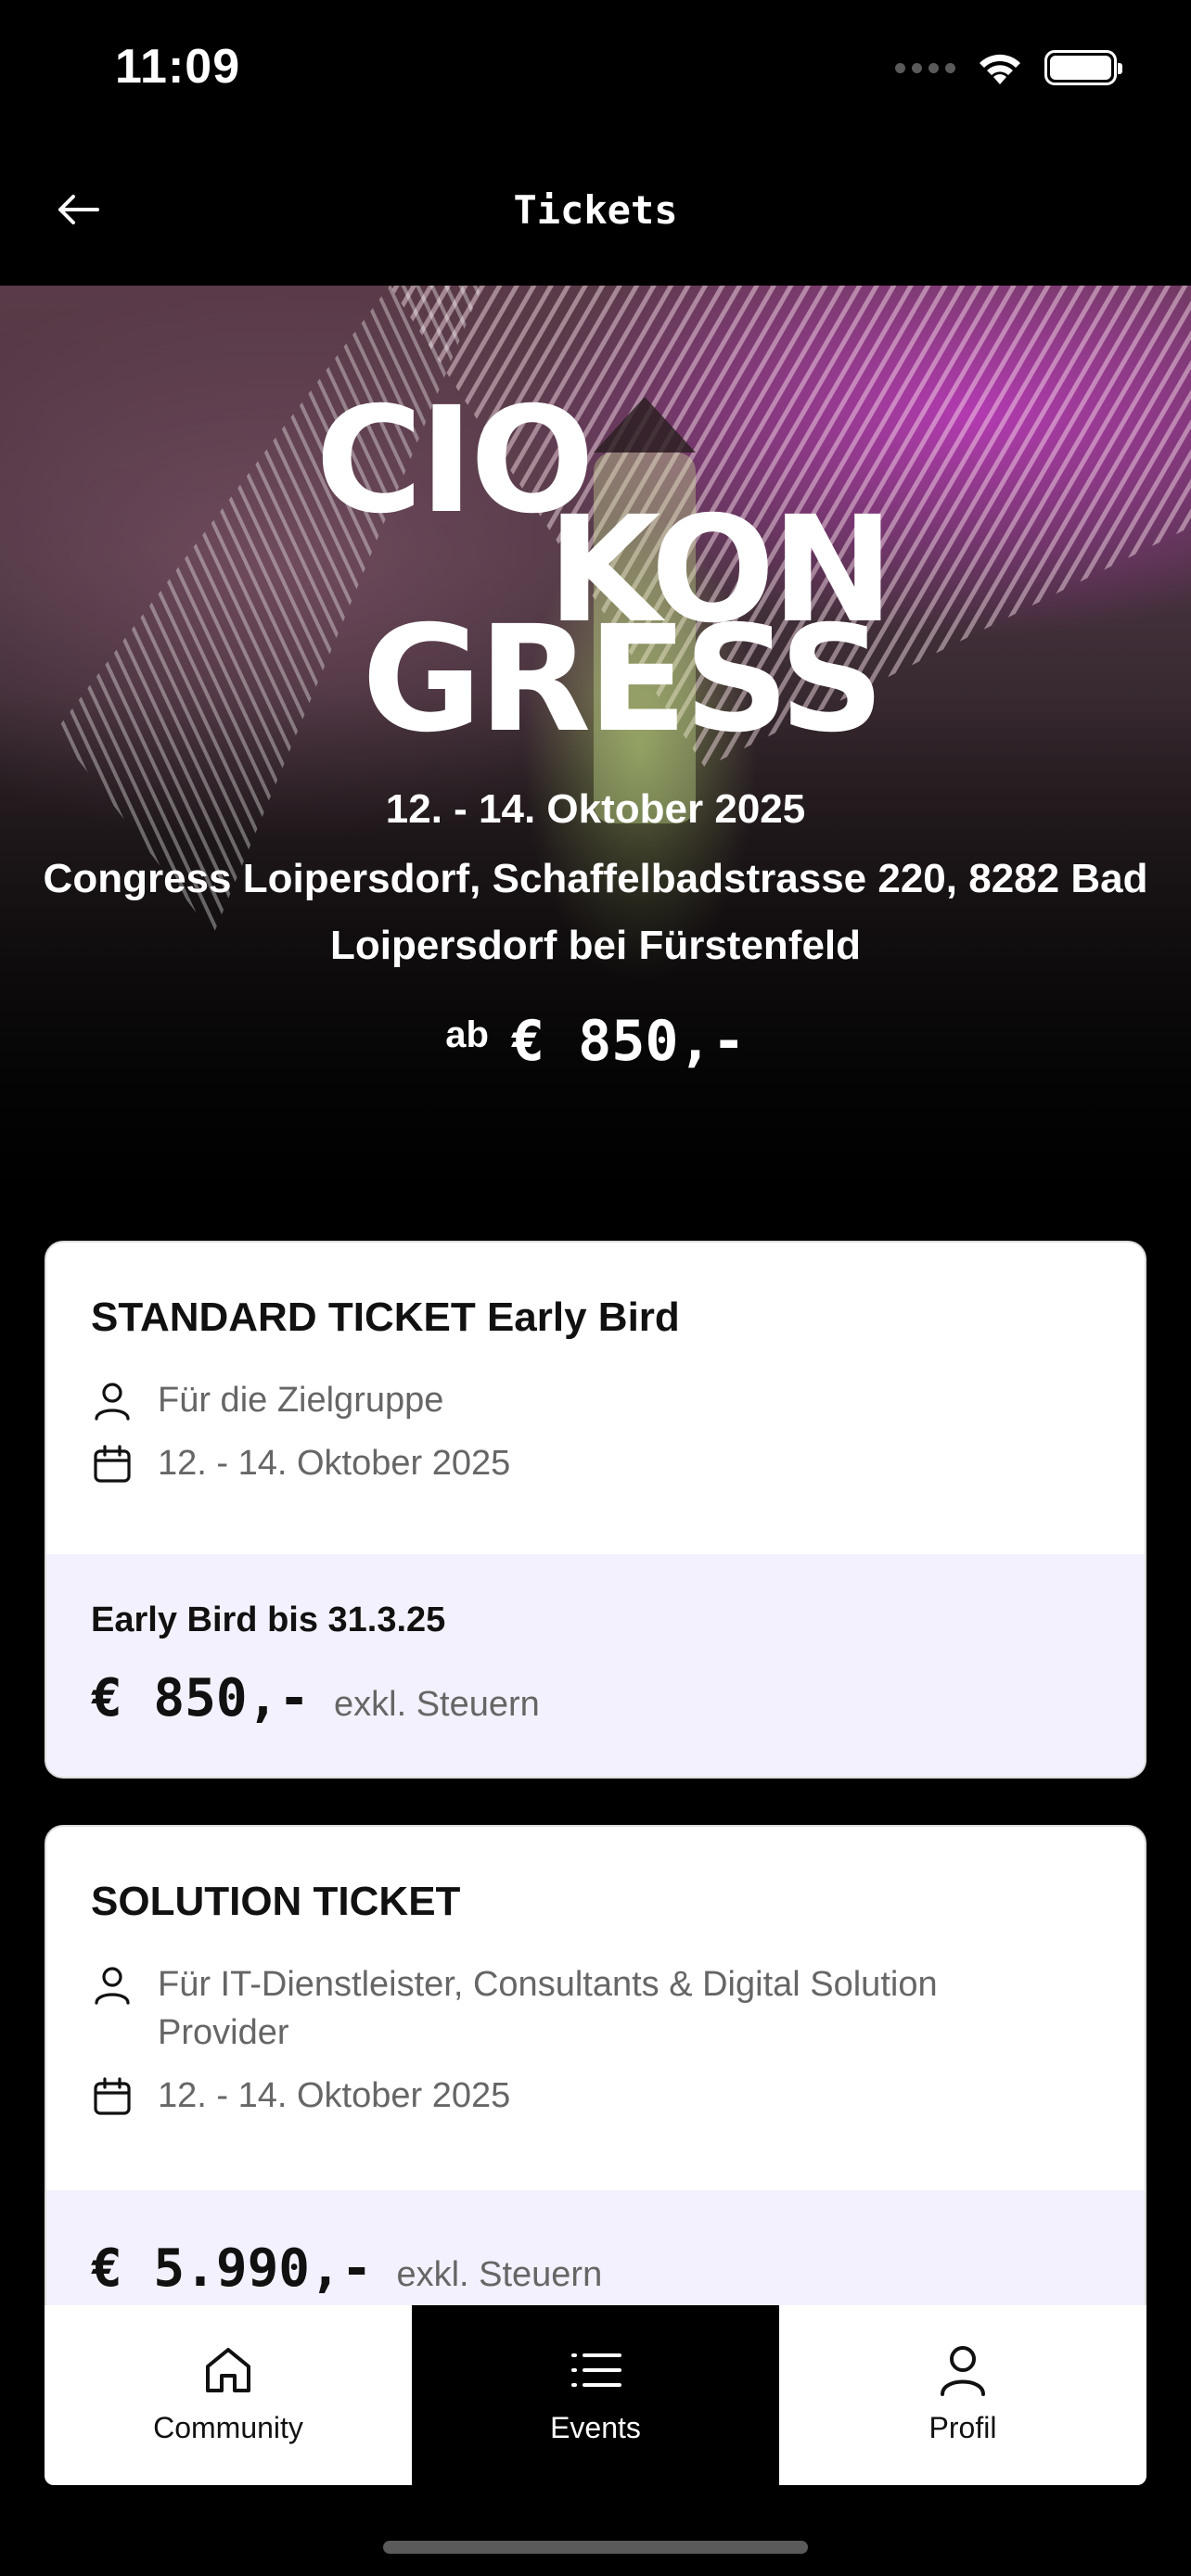  I want to click on ticket-price: € 850,-, so click(201, 1698).